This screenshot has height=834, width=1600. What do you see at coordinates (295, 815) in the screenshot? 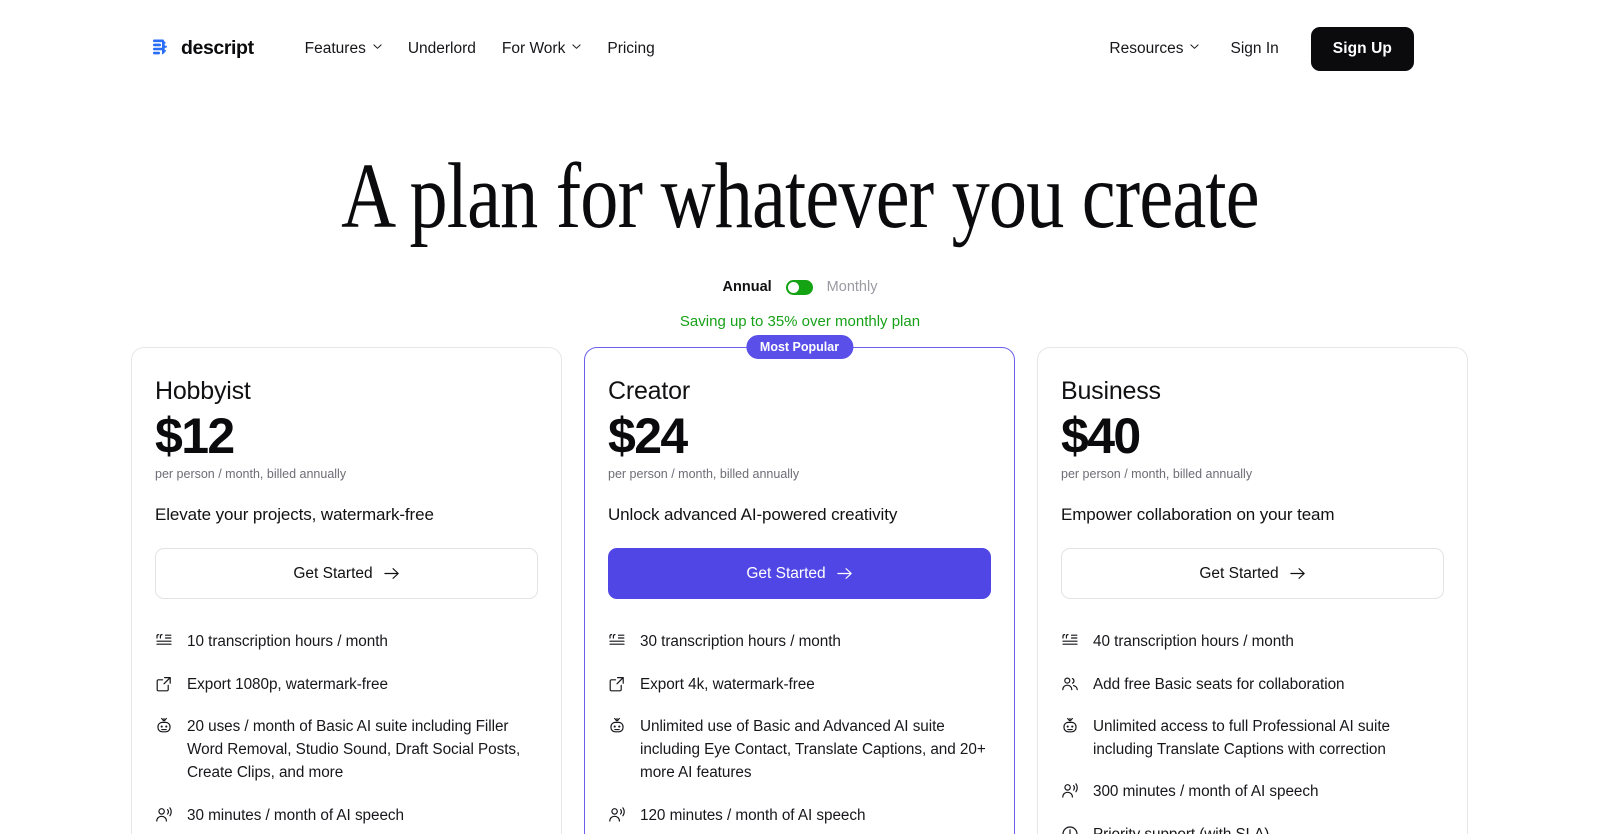
I see `feature-text: 30 minutes / month of AI speech` at bounding box center [295, 815].